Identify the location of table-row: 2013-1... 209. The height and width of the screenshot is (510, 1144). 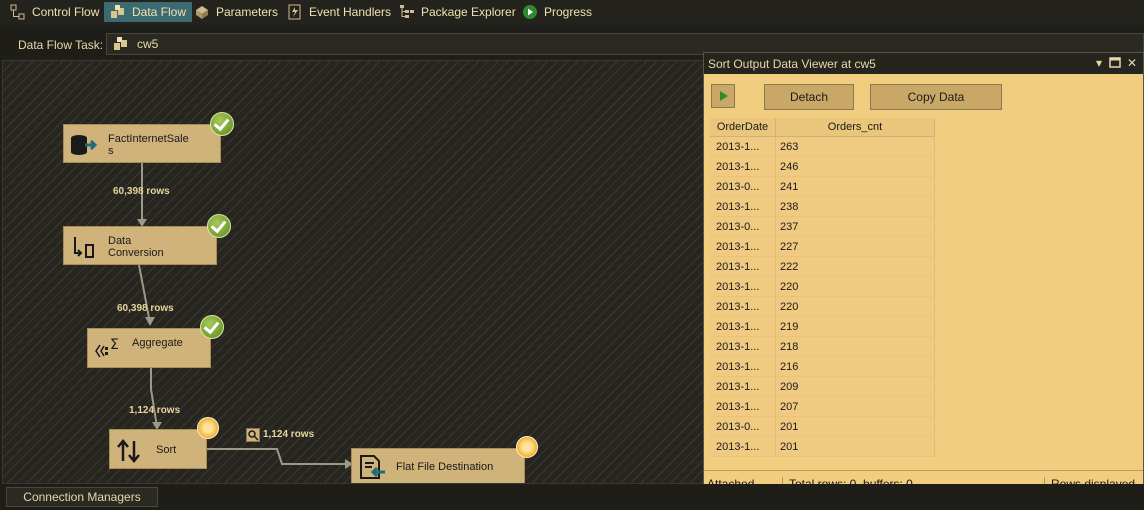
(822, 386).